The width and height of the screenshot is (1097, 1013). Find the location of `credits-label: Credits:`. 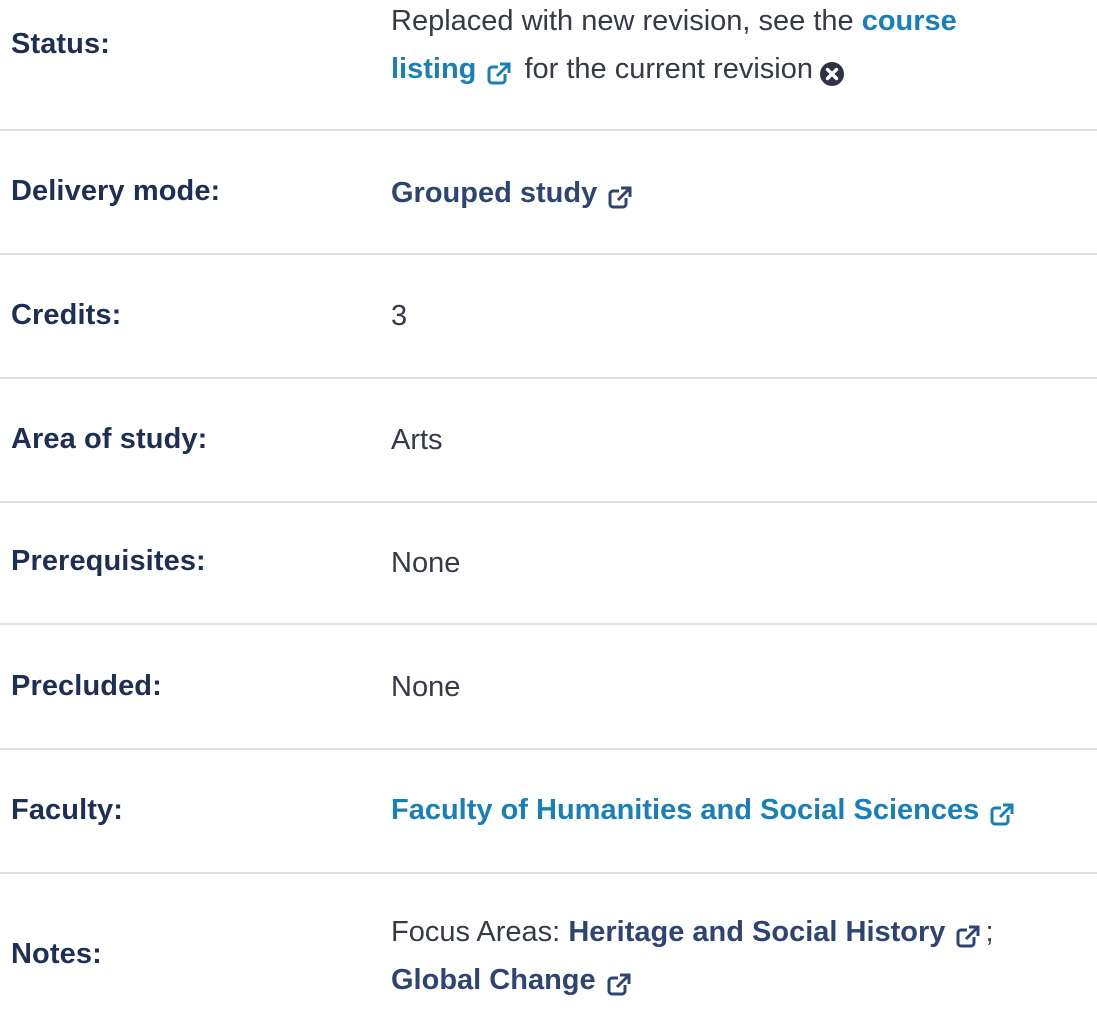

credits-label: Credits: is located at coordinates (66, 315).